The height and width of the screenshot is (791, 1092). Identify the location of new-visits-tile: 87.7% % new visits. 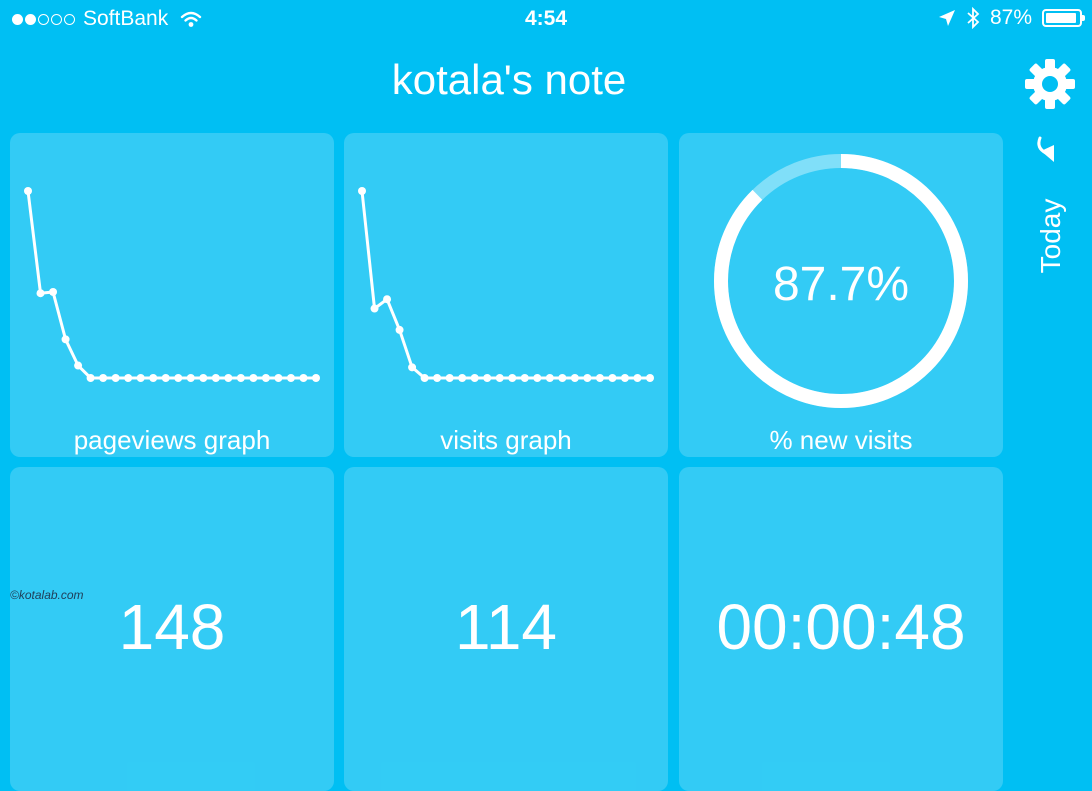
(841, 295).